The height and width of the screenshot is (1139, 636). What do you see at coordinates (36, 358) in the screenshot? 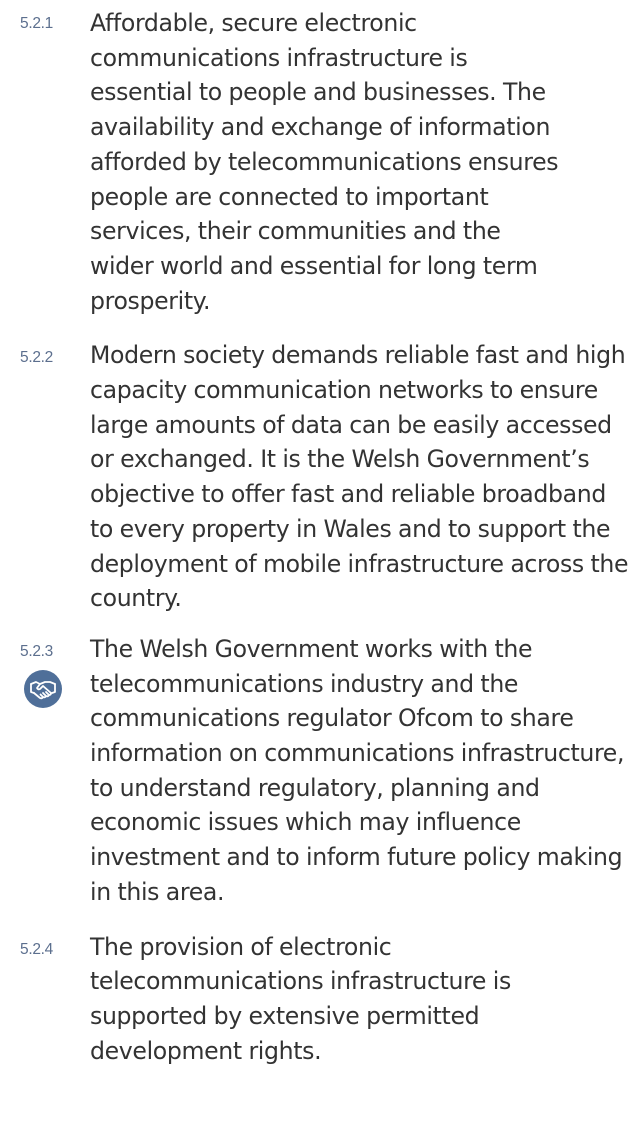
I see `paragraph-number: 5.2.2` at bounding box center [36, 358].